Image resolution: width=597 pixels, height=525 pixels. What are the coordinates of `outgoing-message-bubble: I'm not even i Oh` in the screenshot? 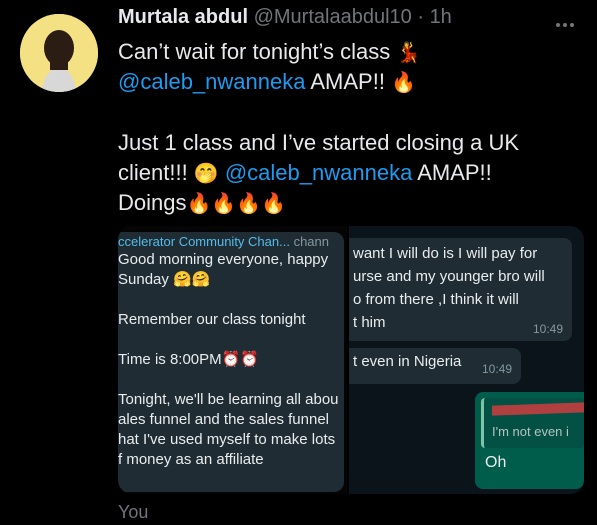 It's located at (529, 440).